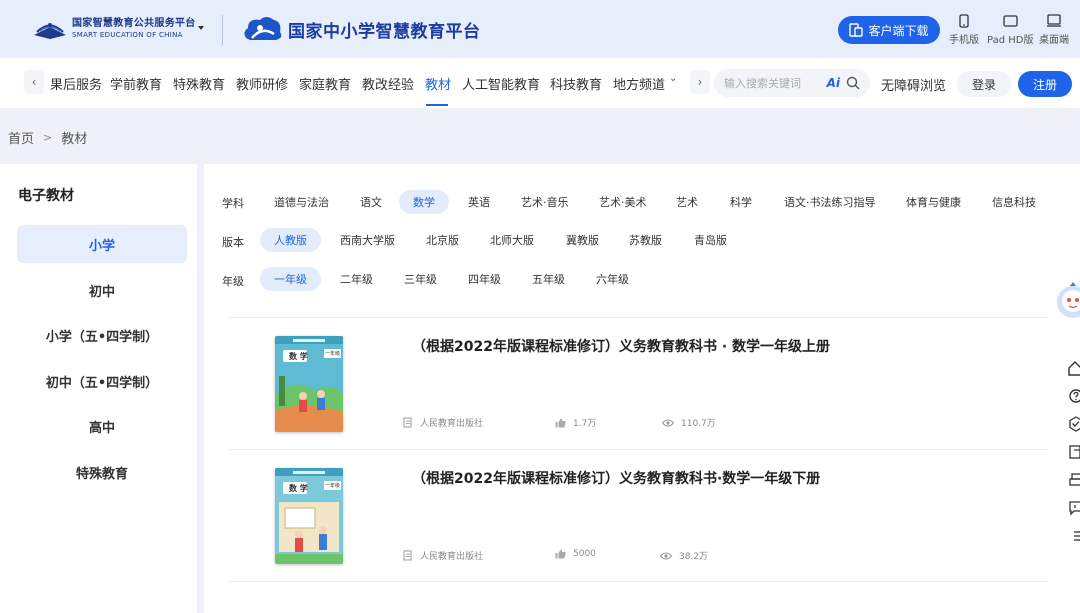 The image size is (1080, 613). I want to click on likes-count: 5000, so click(584, 554).